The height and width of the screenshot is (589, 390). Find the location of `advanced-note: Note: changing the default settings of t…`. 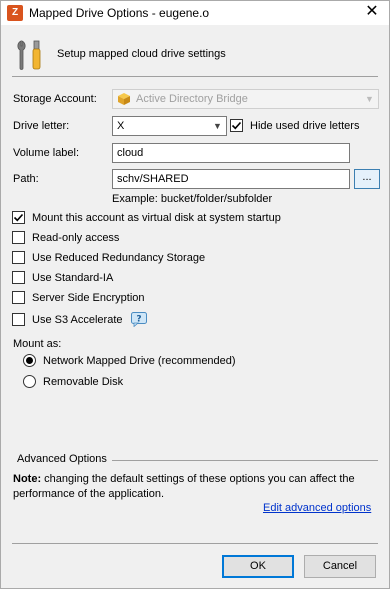

advanced-note: Note: changing the default settings of t… is located at coordinates (196, 487).